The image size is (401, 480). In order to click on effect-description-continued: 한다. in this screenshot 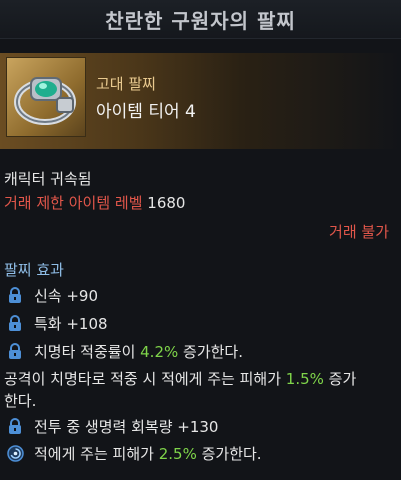, I will do `click(20, 401)`.